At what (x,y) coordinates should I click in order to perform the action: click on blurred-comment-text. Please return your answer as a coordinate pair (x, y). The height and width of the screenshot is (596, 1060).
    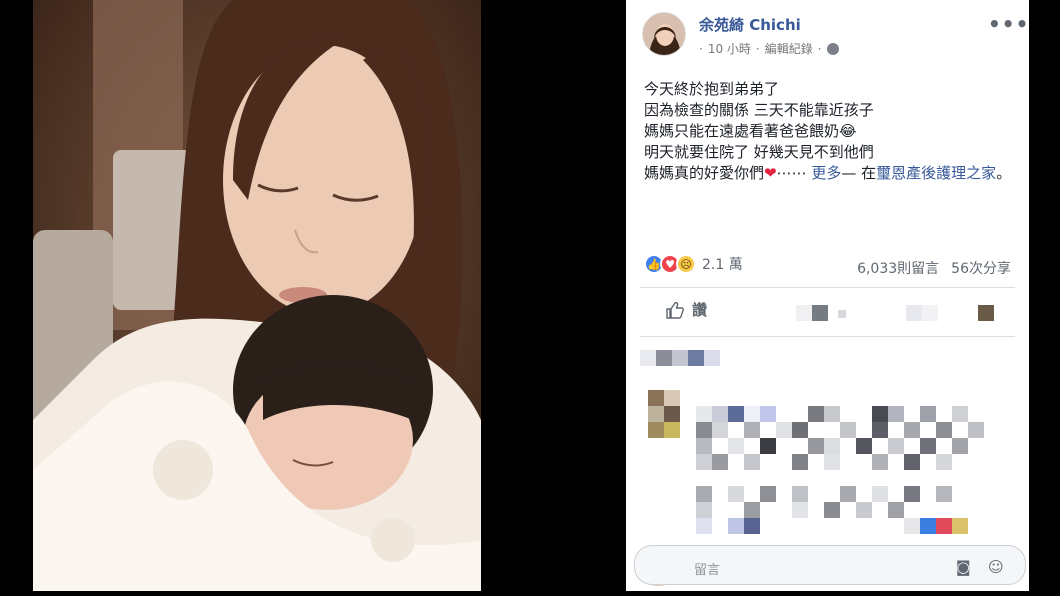
    Looking at the image, I should click on (861, 465).